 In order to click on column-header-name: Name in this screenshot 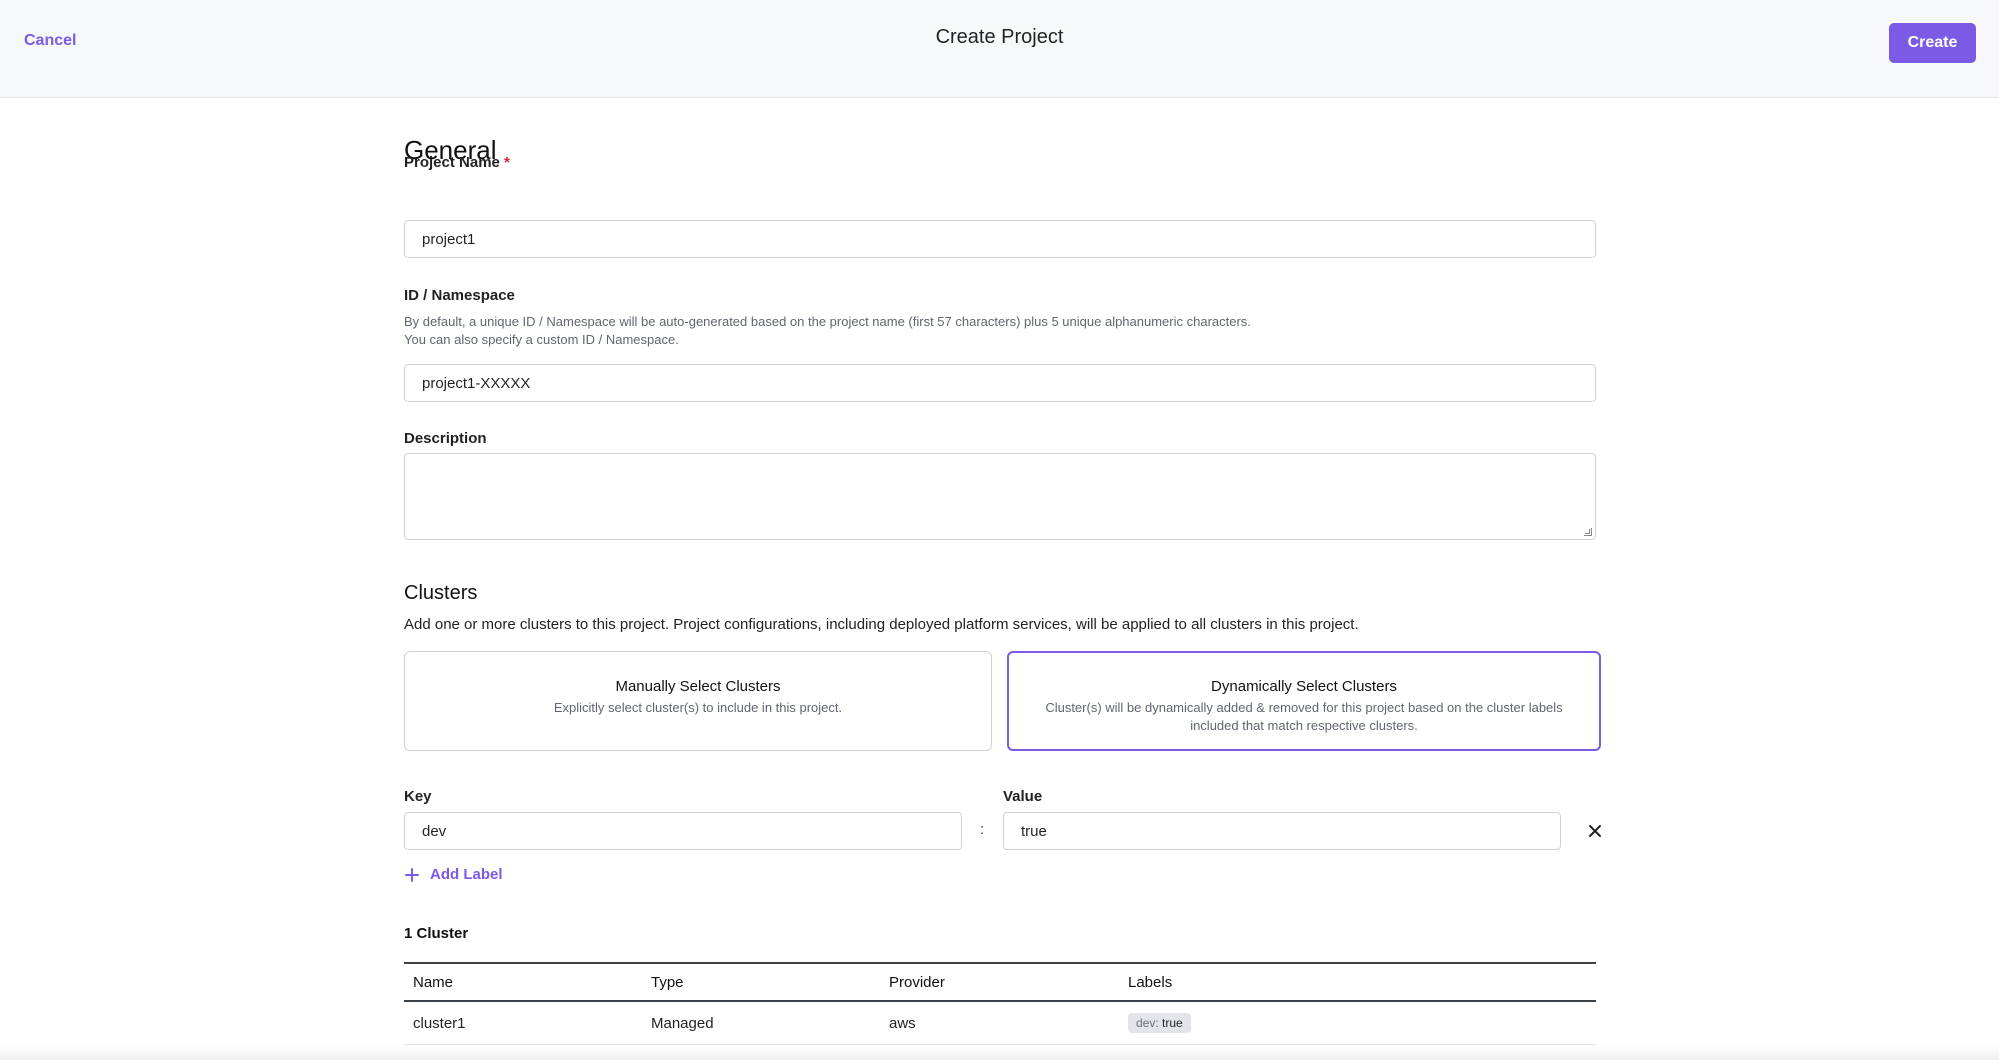, I will do `click(433, 982)`.